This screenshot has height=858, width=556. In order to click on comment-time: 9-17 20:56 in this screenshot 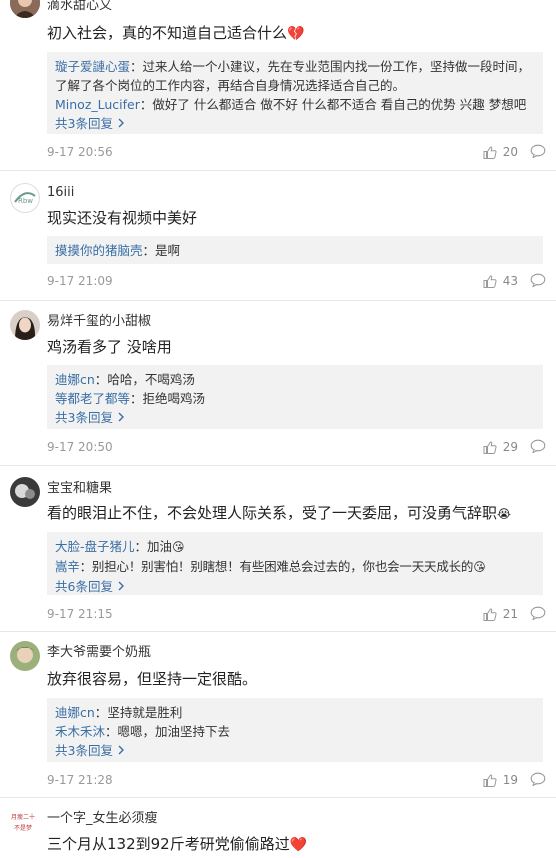, I will do `click(80, 152)`.